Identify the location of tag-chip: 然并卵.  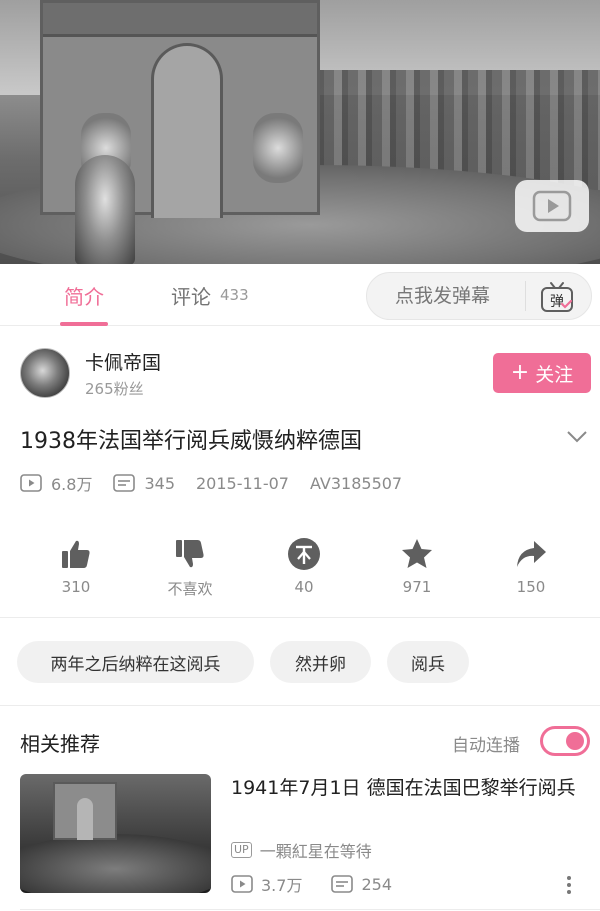
(320, 662).